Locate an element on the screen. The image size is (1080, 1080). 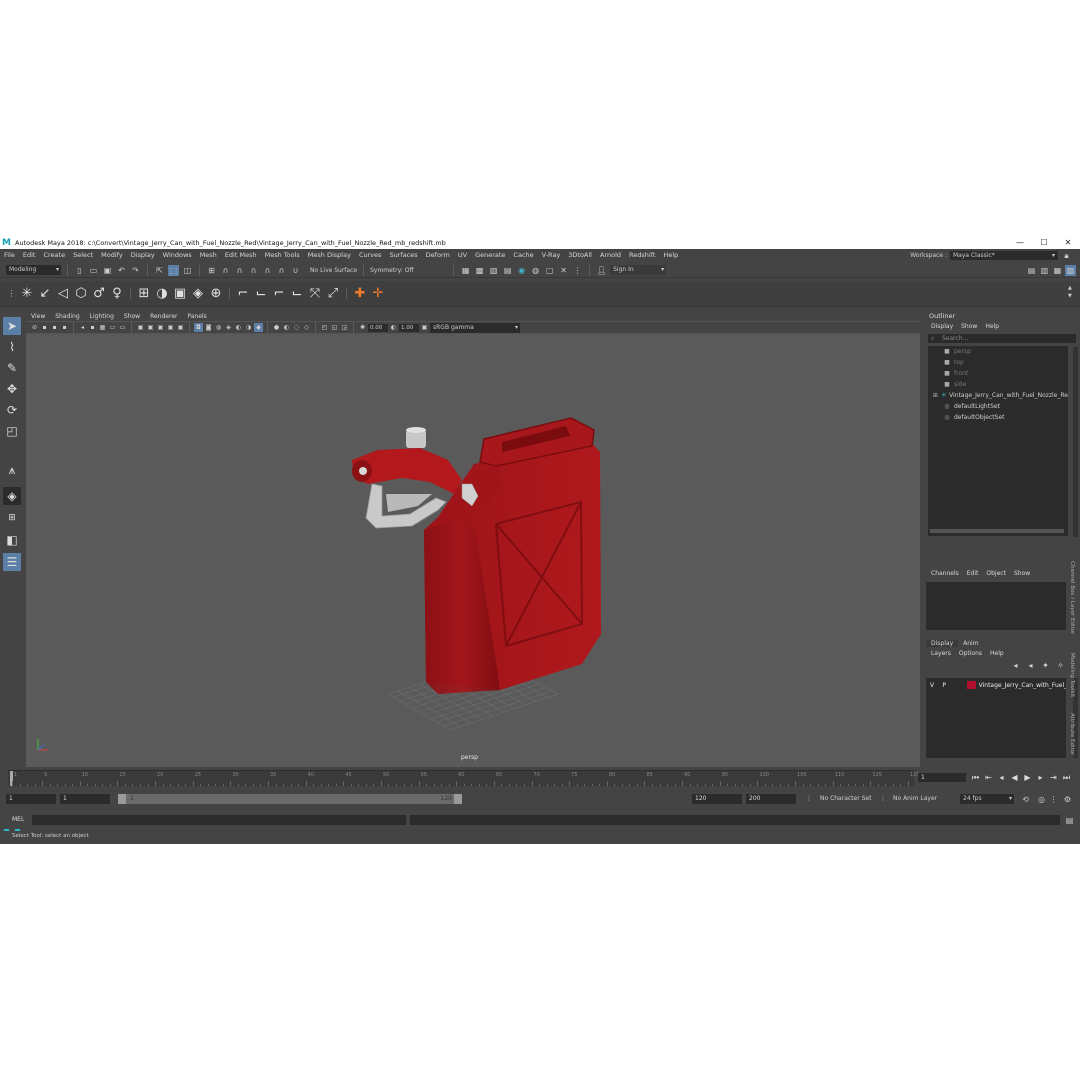
range-end-handle is located at coordinates (458, 799).